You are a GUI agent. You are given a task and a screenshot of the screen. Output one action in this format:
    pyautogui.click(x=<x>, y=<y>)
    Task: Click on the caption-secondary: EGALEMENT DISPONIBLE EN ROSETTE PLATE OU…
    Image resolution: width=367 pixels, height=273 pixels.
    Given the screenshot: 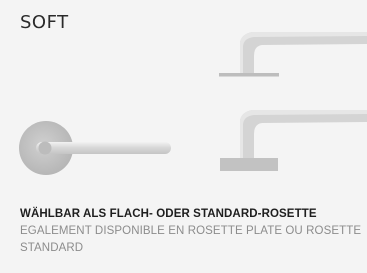 What is the action you would take?
    pyautogui.click(x=191, y=239)
    